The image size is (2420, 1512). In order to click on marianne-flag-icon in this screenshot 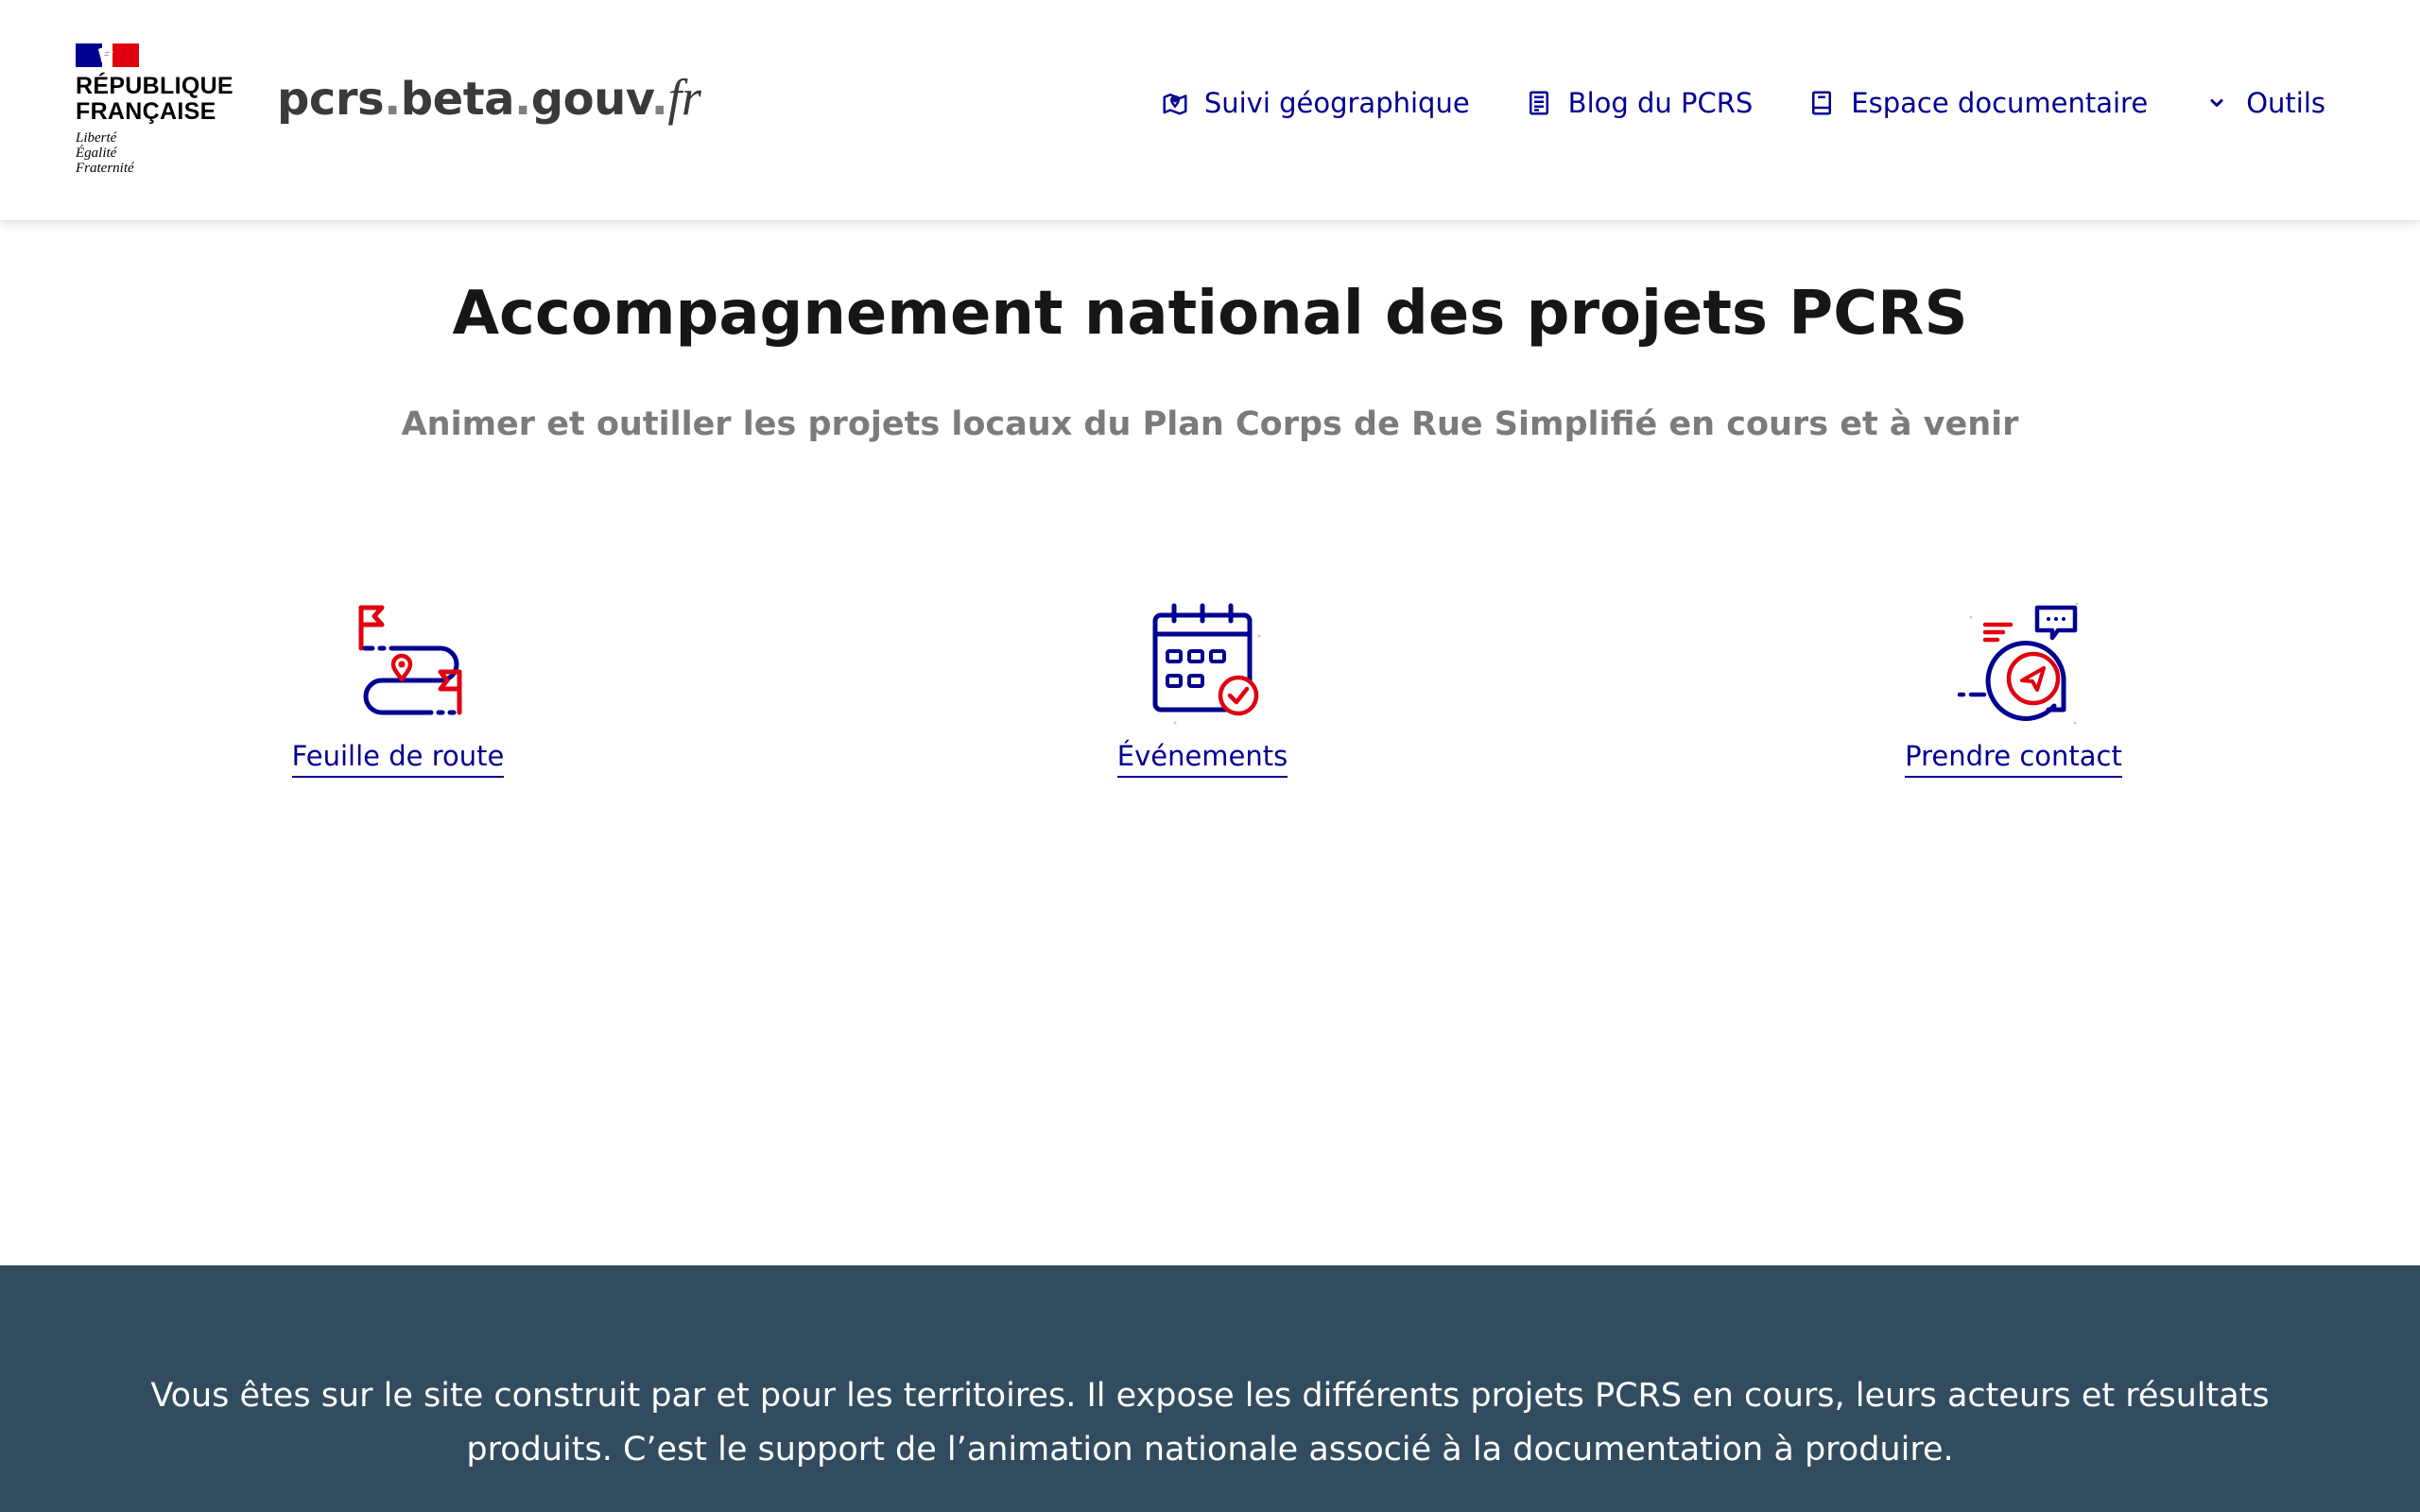, I will do `click(107, 55)`.